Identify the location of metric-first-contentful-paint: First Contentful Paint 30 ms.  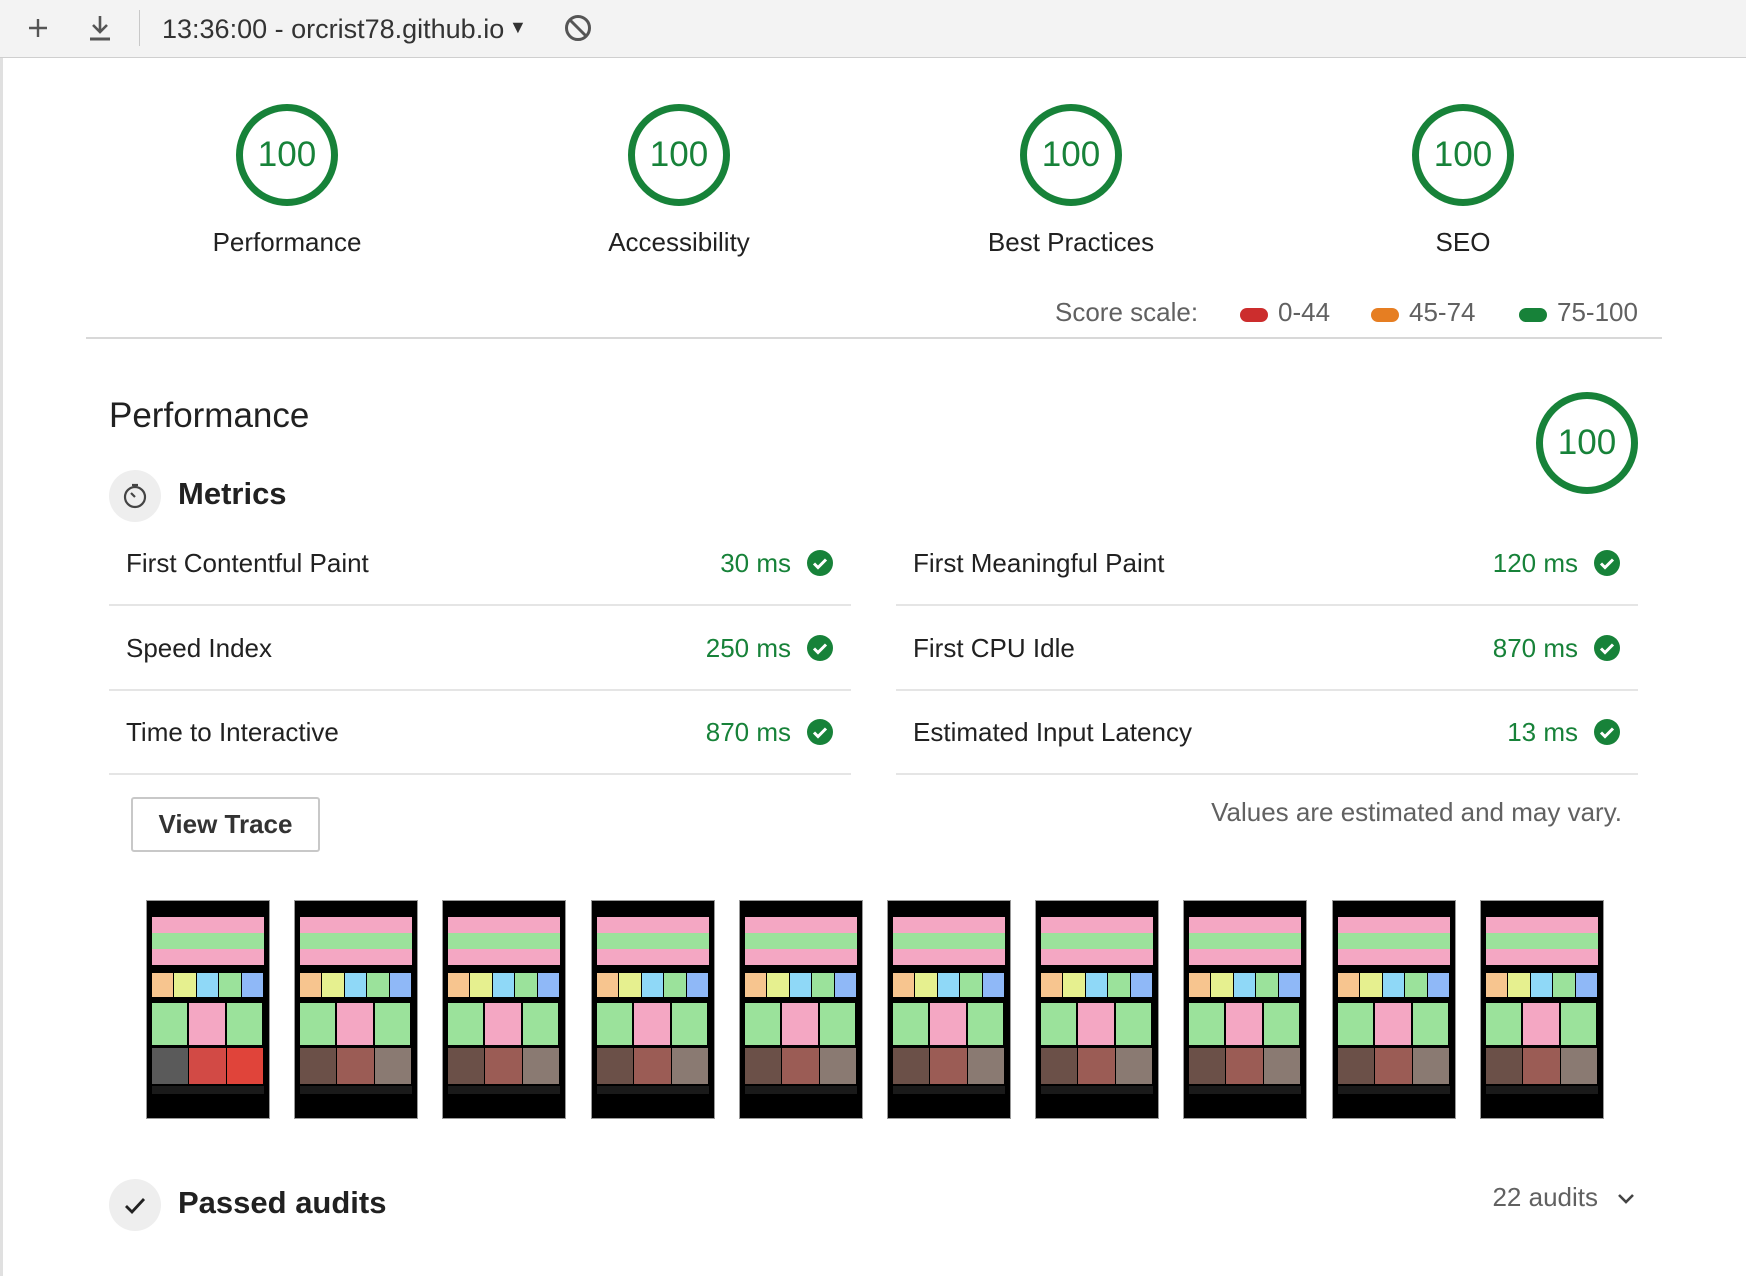
(480, 564).